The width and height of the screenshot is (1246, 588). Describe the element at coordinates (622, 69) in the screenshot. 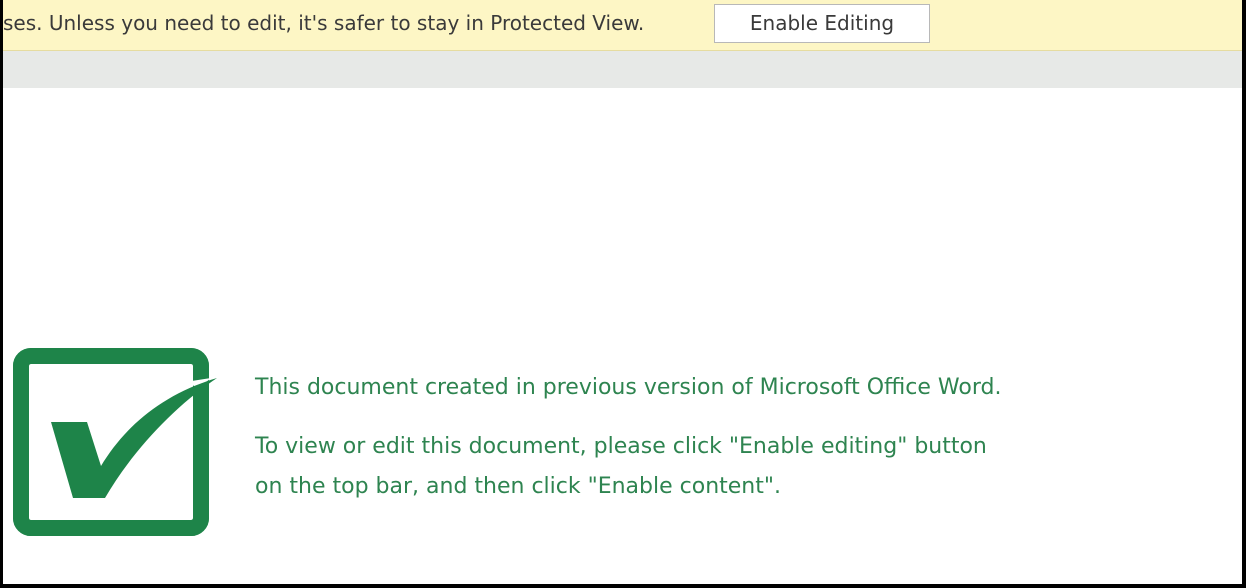

I see `ribbon-strip` at that location.